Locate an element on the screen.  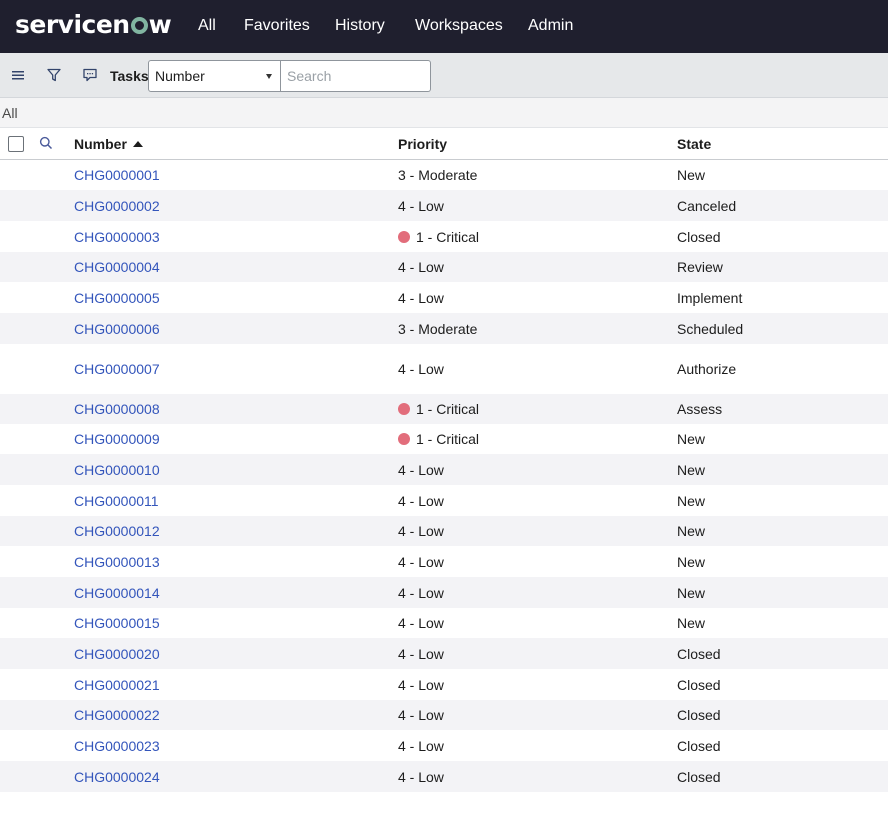
search-icon is located at coordinates (46, 143).